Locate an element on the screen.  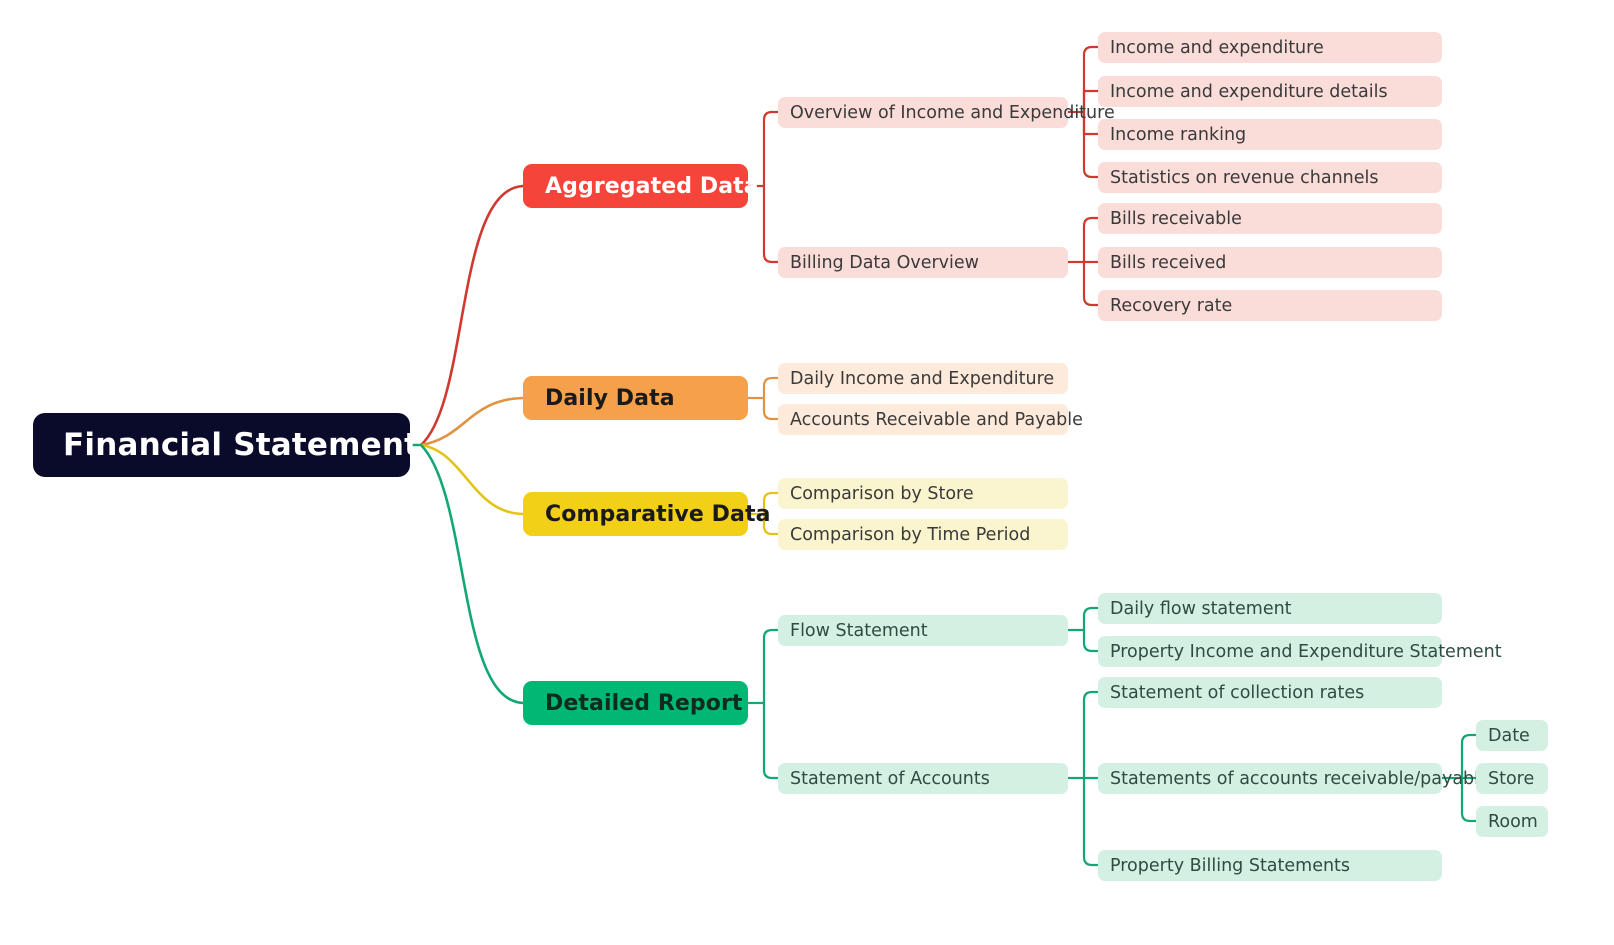
node-statement-of-collection-rates: Statement of collection rates is located at coordinates (1270, 692).